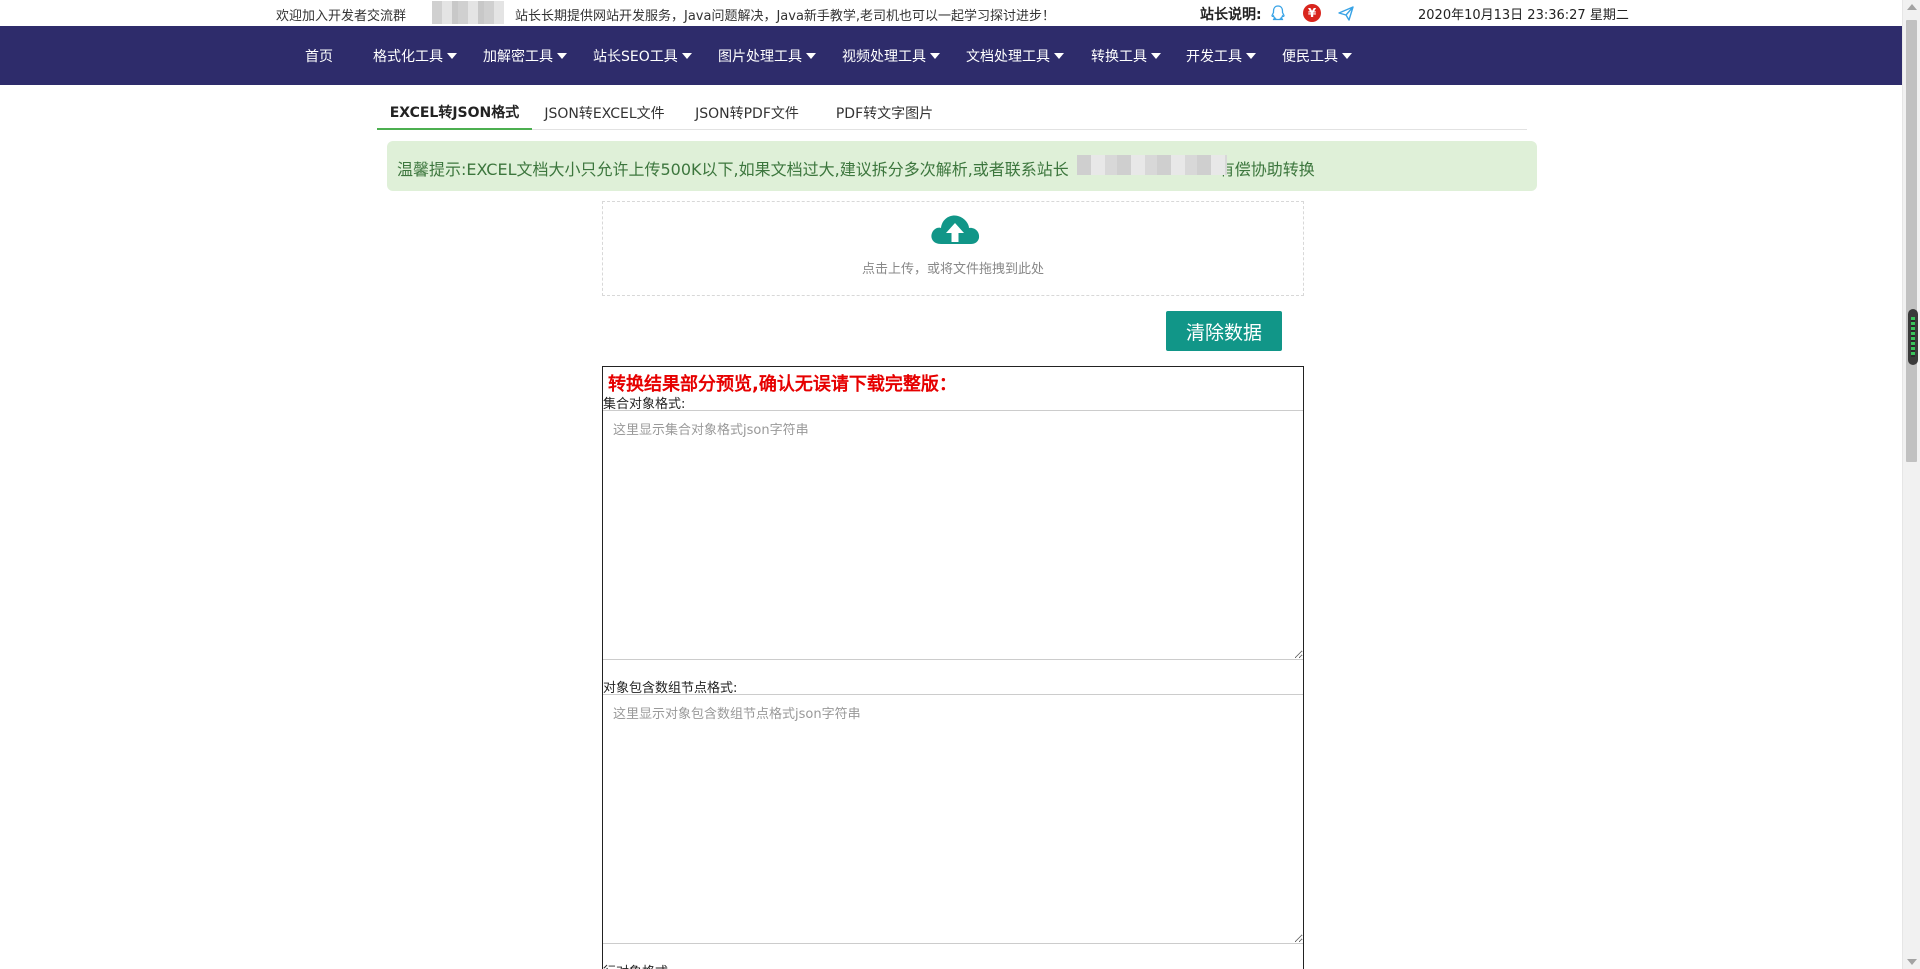  What do you see at coordinates (468, 12) in the screenshot?
I see `blurred-group-number` at bounding box center [468, 12].